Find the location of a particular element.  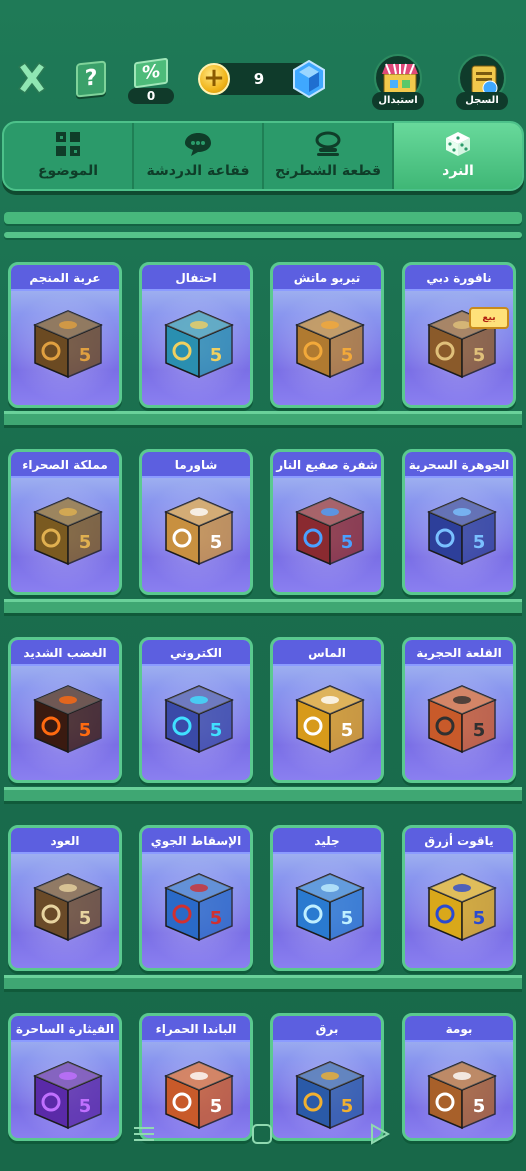

close-button is located at coordinates (32, 78).